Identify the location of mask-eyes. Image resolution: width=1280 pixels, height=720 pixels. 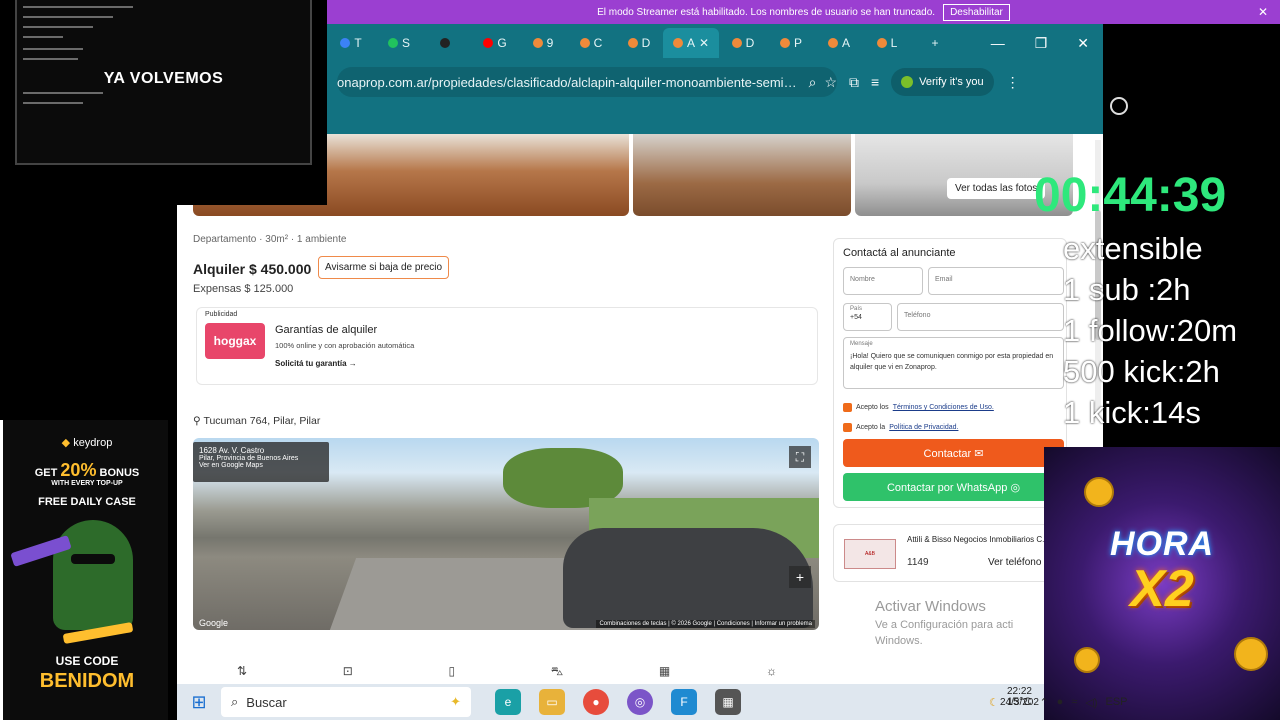
(93, 559).